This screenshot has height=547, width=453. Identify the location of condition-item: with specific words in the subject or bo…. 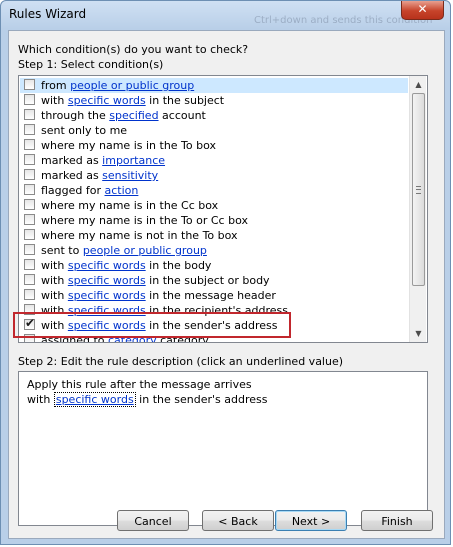
(214, 280).